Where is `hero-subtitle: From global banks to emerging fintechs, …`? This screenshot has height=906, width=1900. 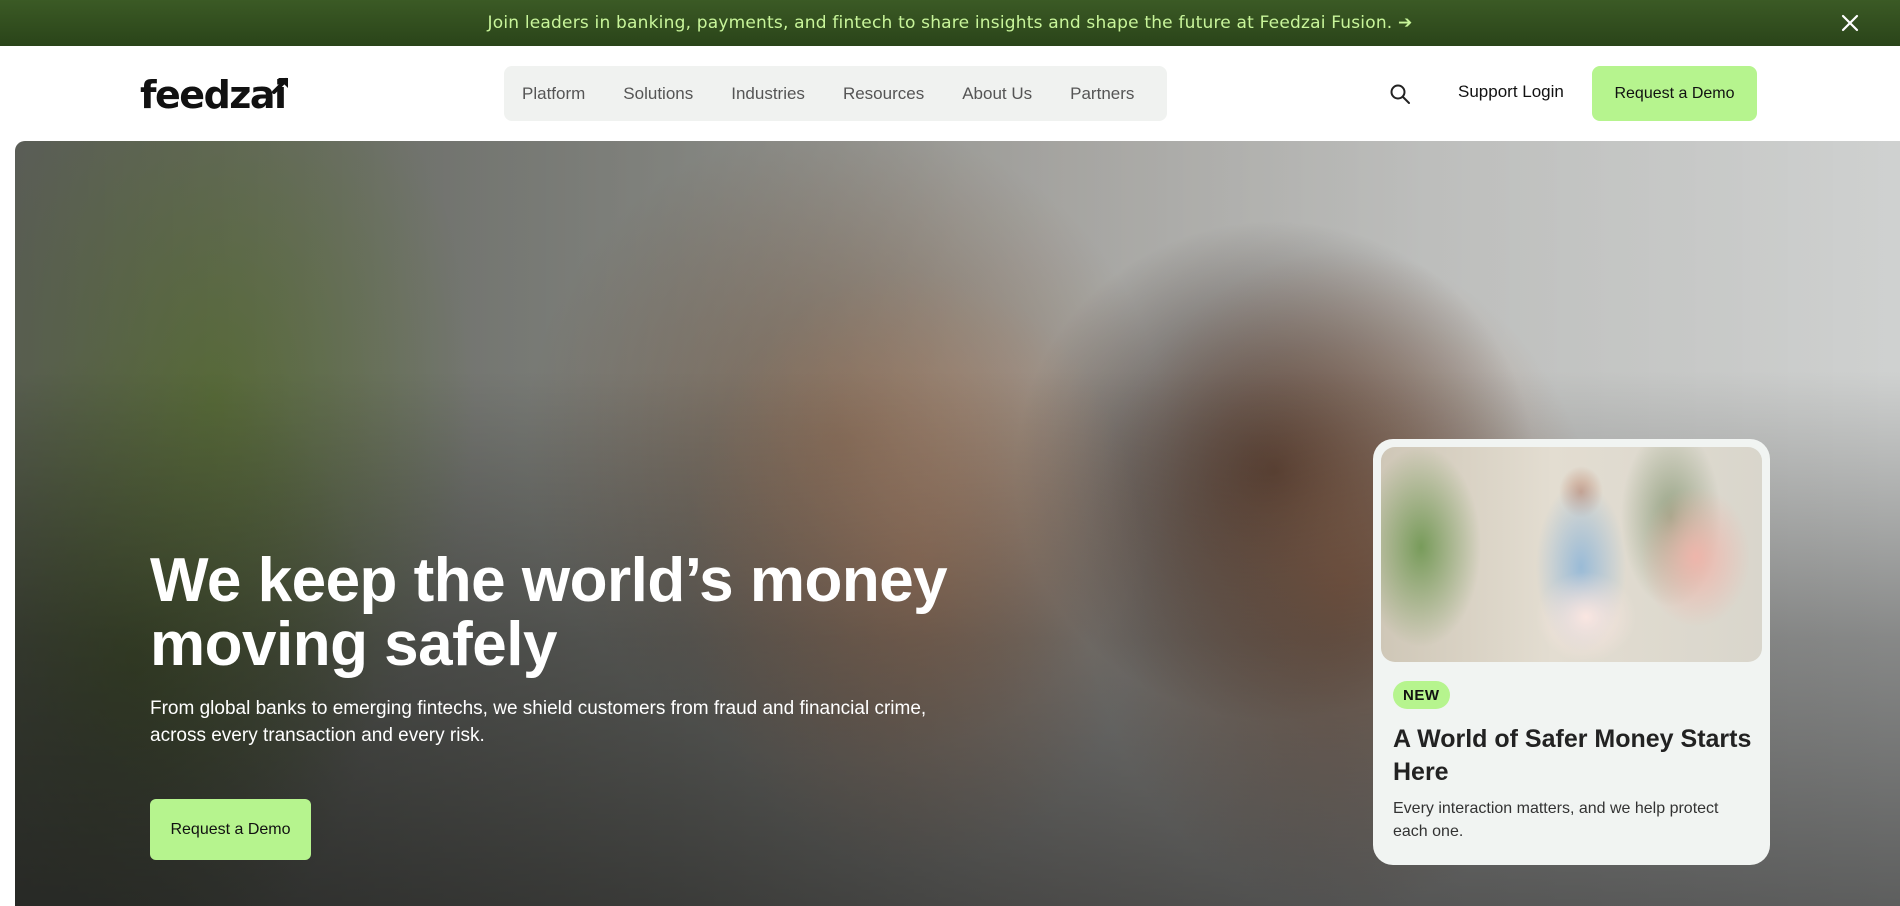 hero-subtitle: From global banks to emerging fintechs, … is located at coordinates (538, 722).